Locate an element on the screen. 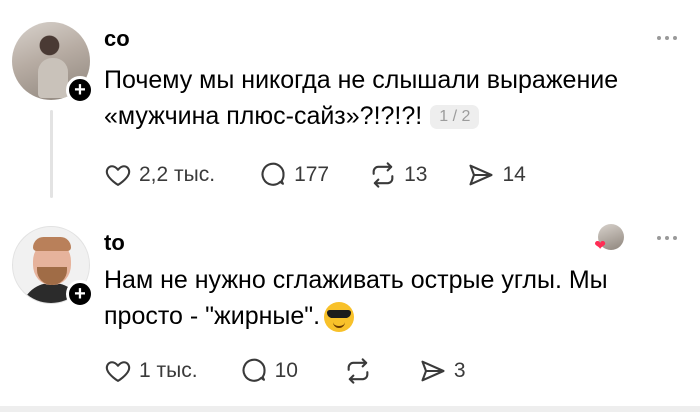 This screenshot has width=700, height=412. like-button: 2,2 тыс. is located at coordinates (159, 175).